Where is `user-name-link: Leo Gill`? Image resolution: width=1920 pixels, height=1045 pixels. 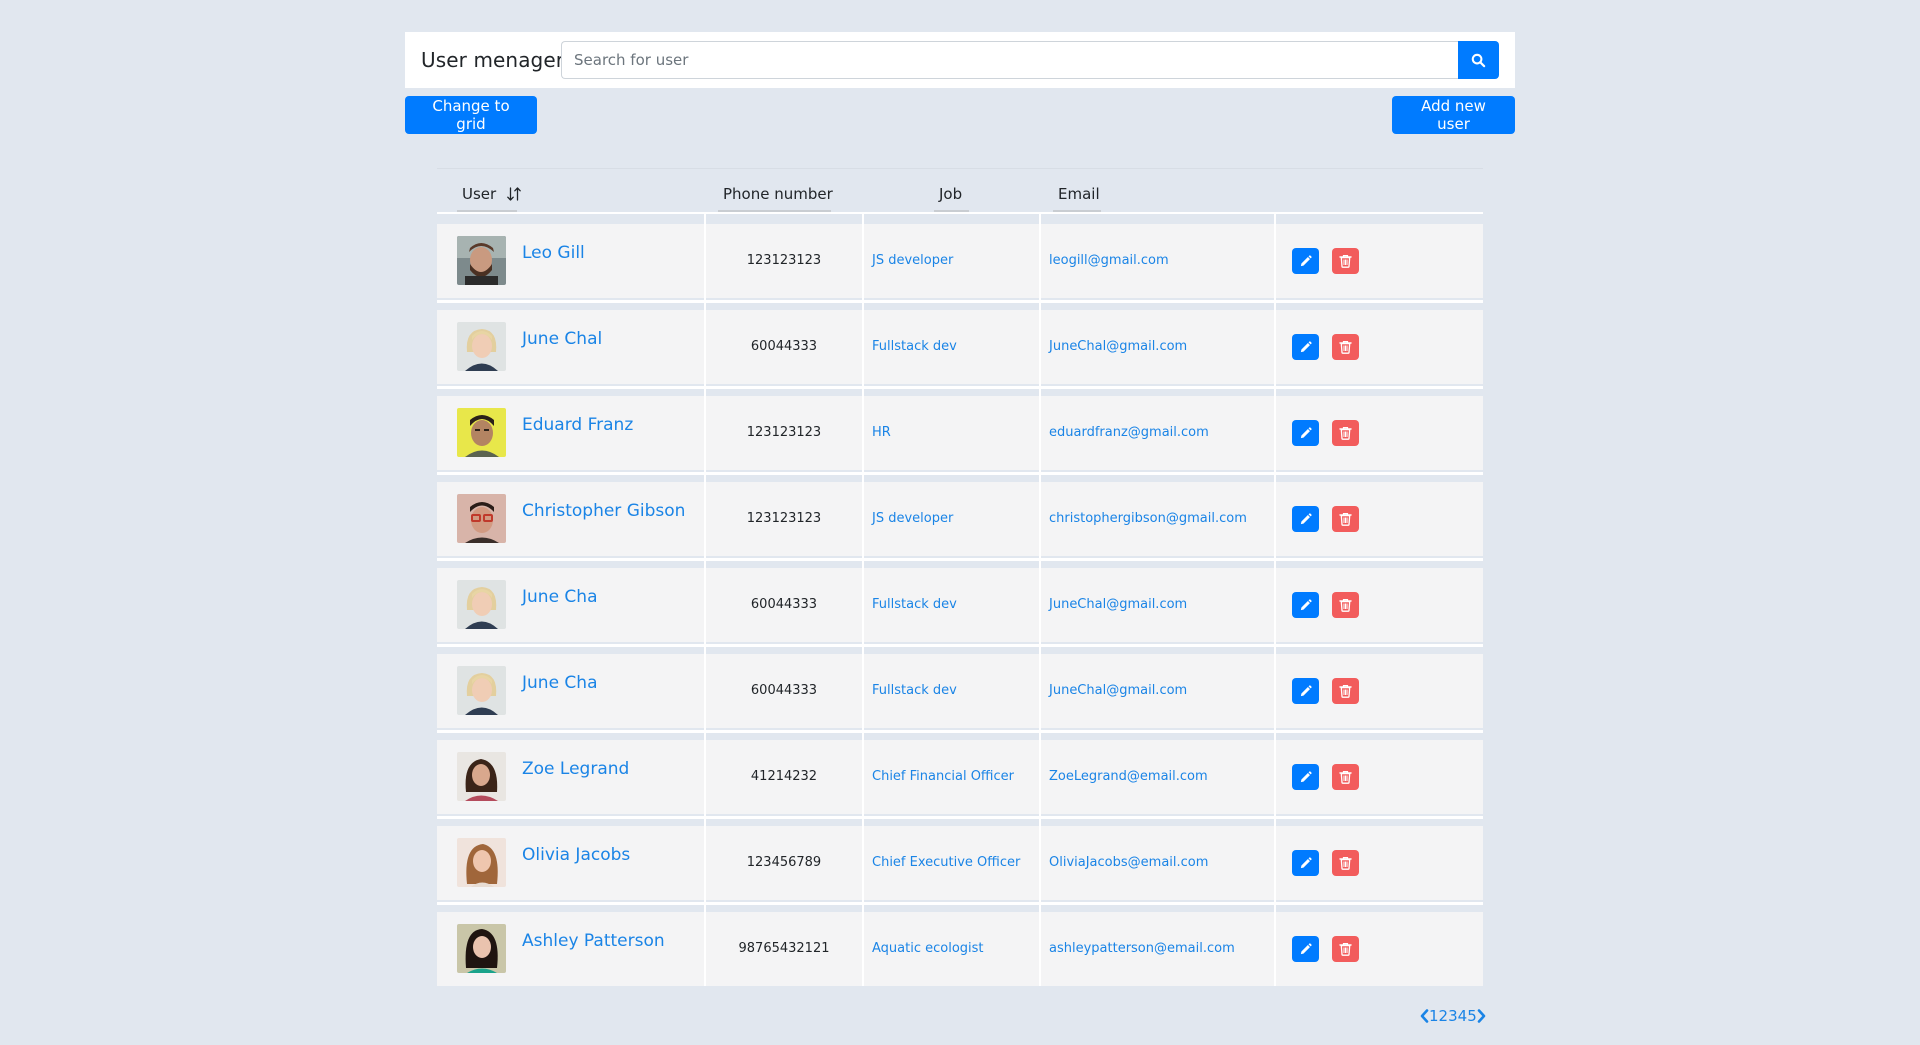
user-name-link: Leo Gill is located at coordinates (553, 253).